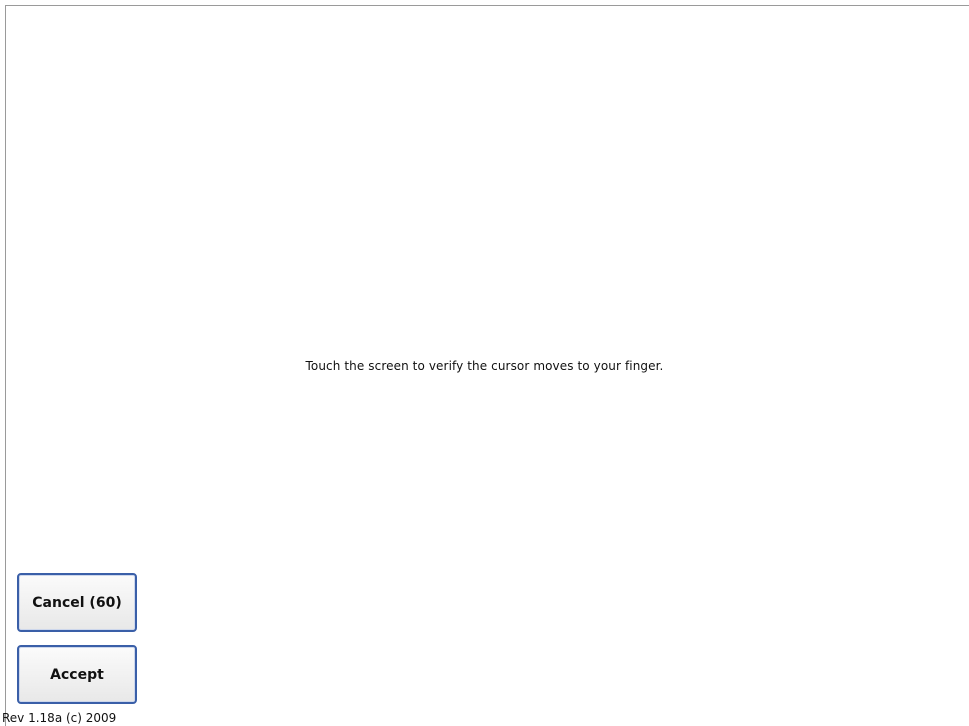 This screenshot has height=726, width=969. What do you see at coordinates (487, 5) in the screenshot?
I see `frame-top-border` at bounding box center [487, 5].